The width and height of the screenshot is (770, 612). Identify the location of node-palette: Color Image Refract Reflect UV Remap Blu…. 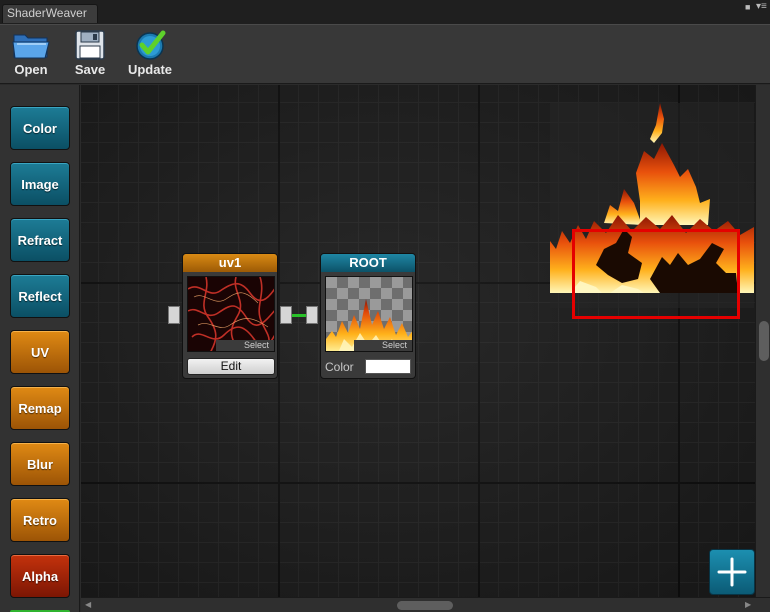
(40, 348).